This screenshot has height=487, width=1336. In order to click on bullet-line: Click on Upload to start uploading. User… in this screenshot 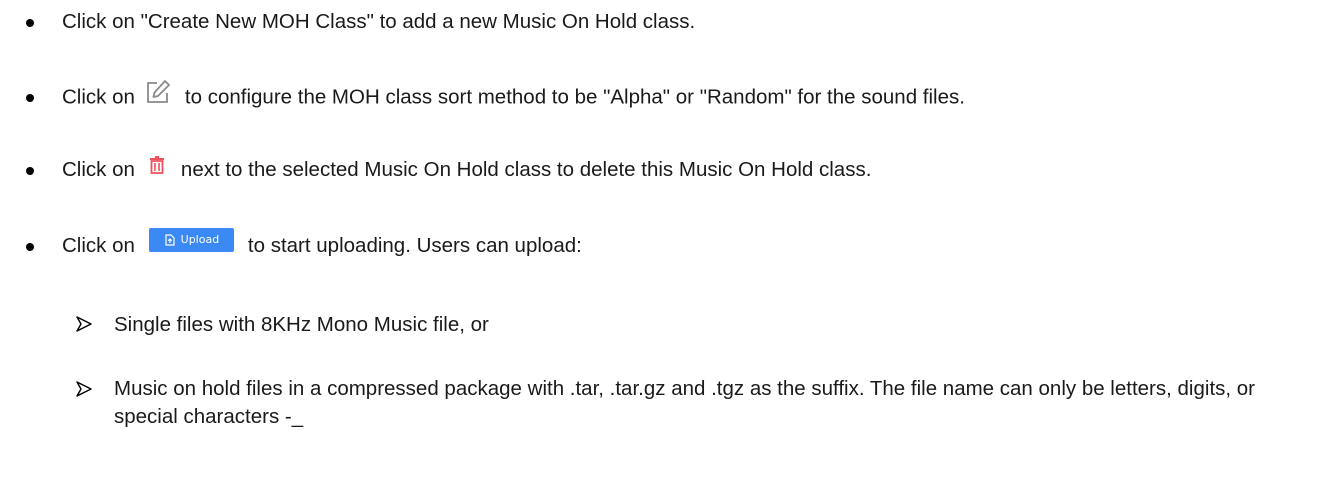, I will do `click(322, 243)`.